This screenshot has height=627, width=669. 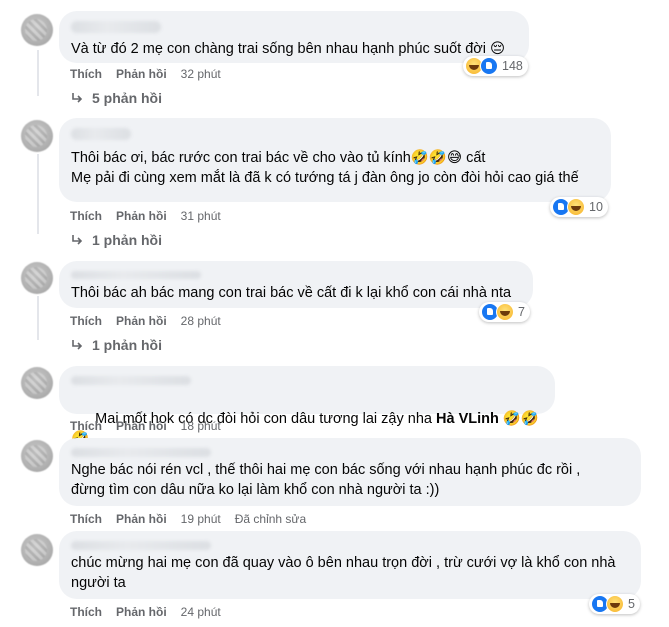 What do you see at coordinates (127, 98) in the screenshot?
I see `replies-count: 5 phản hồi` at bounding box center [127, 98].